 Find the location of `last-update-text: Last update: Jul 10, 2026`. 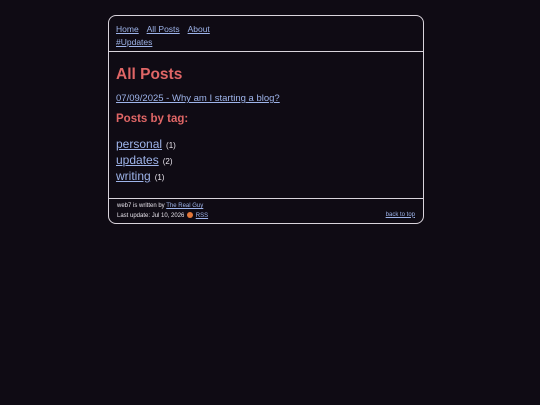

last-update-text: Last update: Jul 10, 2026 is located at coordinates (151, 215).